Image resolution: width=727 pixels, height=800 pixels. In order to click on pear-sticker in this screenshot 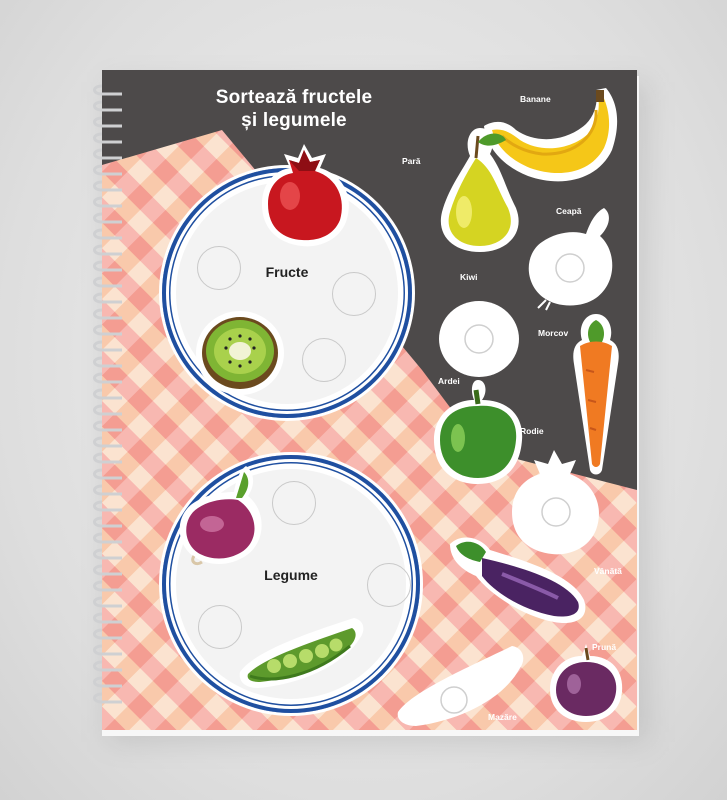, I will do `click(478, 190)`.